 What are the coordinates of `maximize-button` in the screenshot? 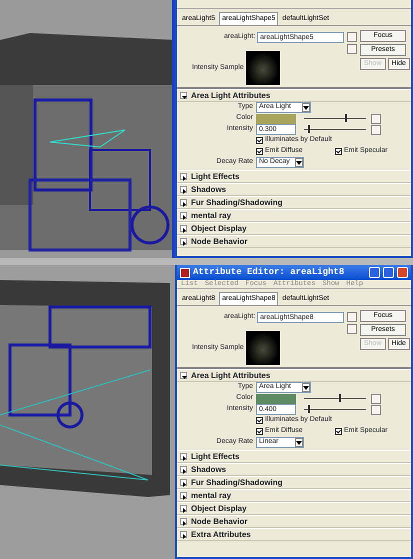 It's located at (388, 272).